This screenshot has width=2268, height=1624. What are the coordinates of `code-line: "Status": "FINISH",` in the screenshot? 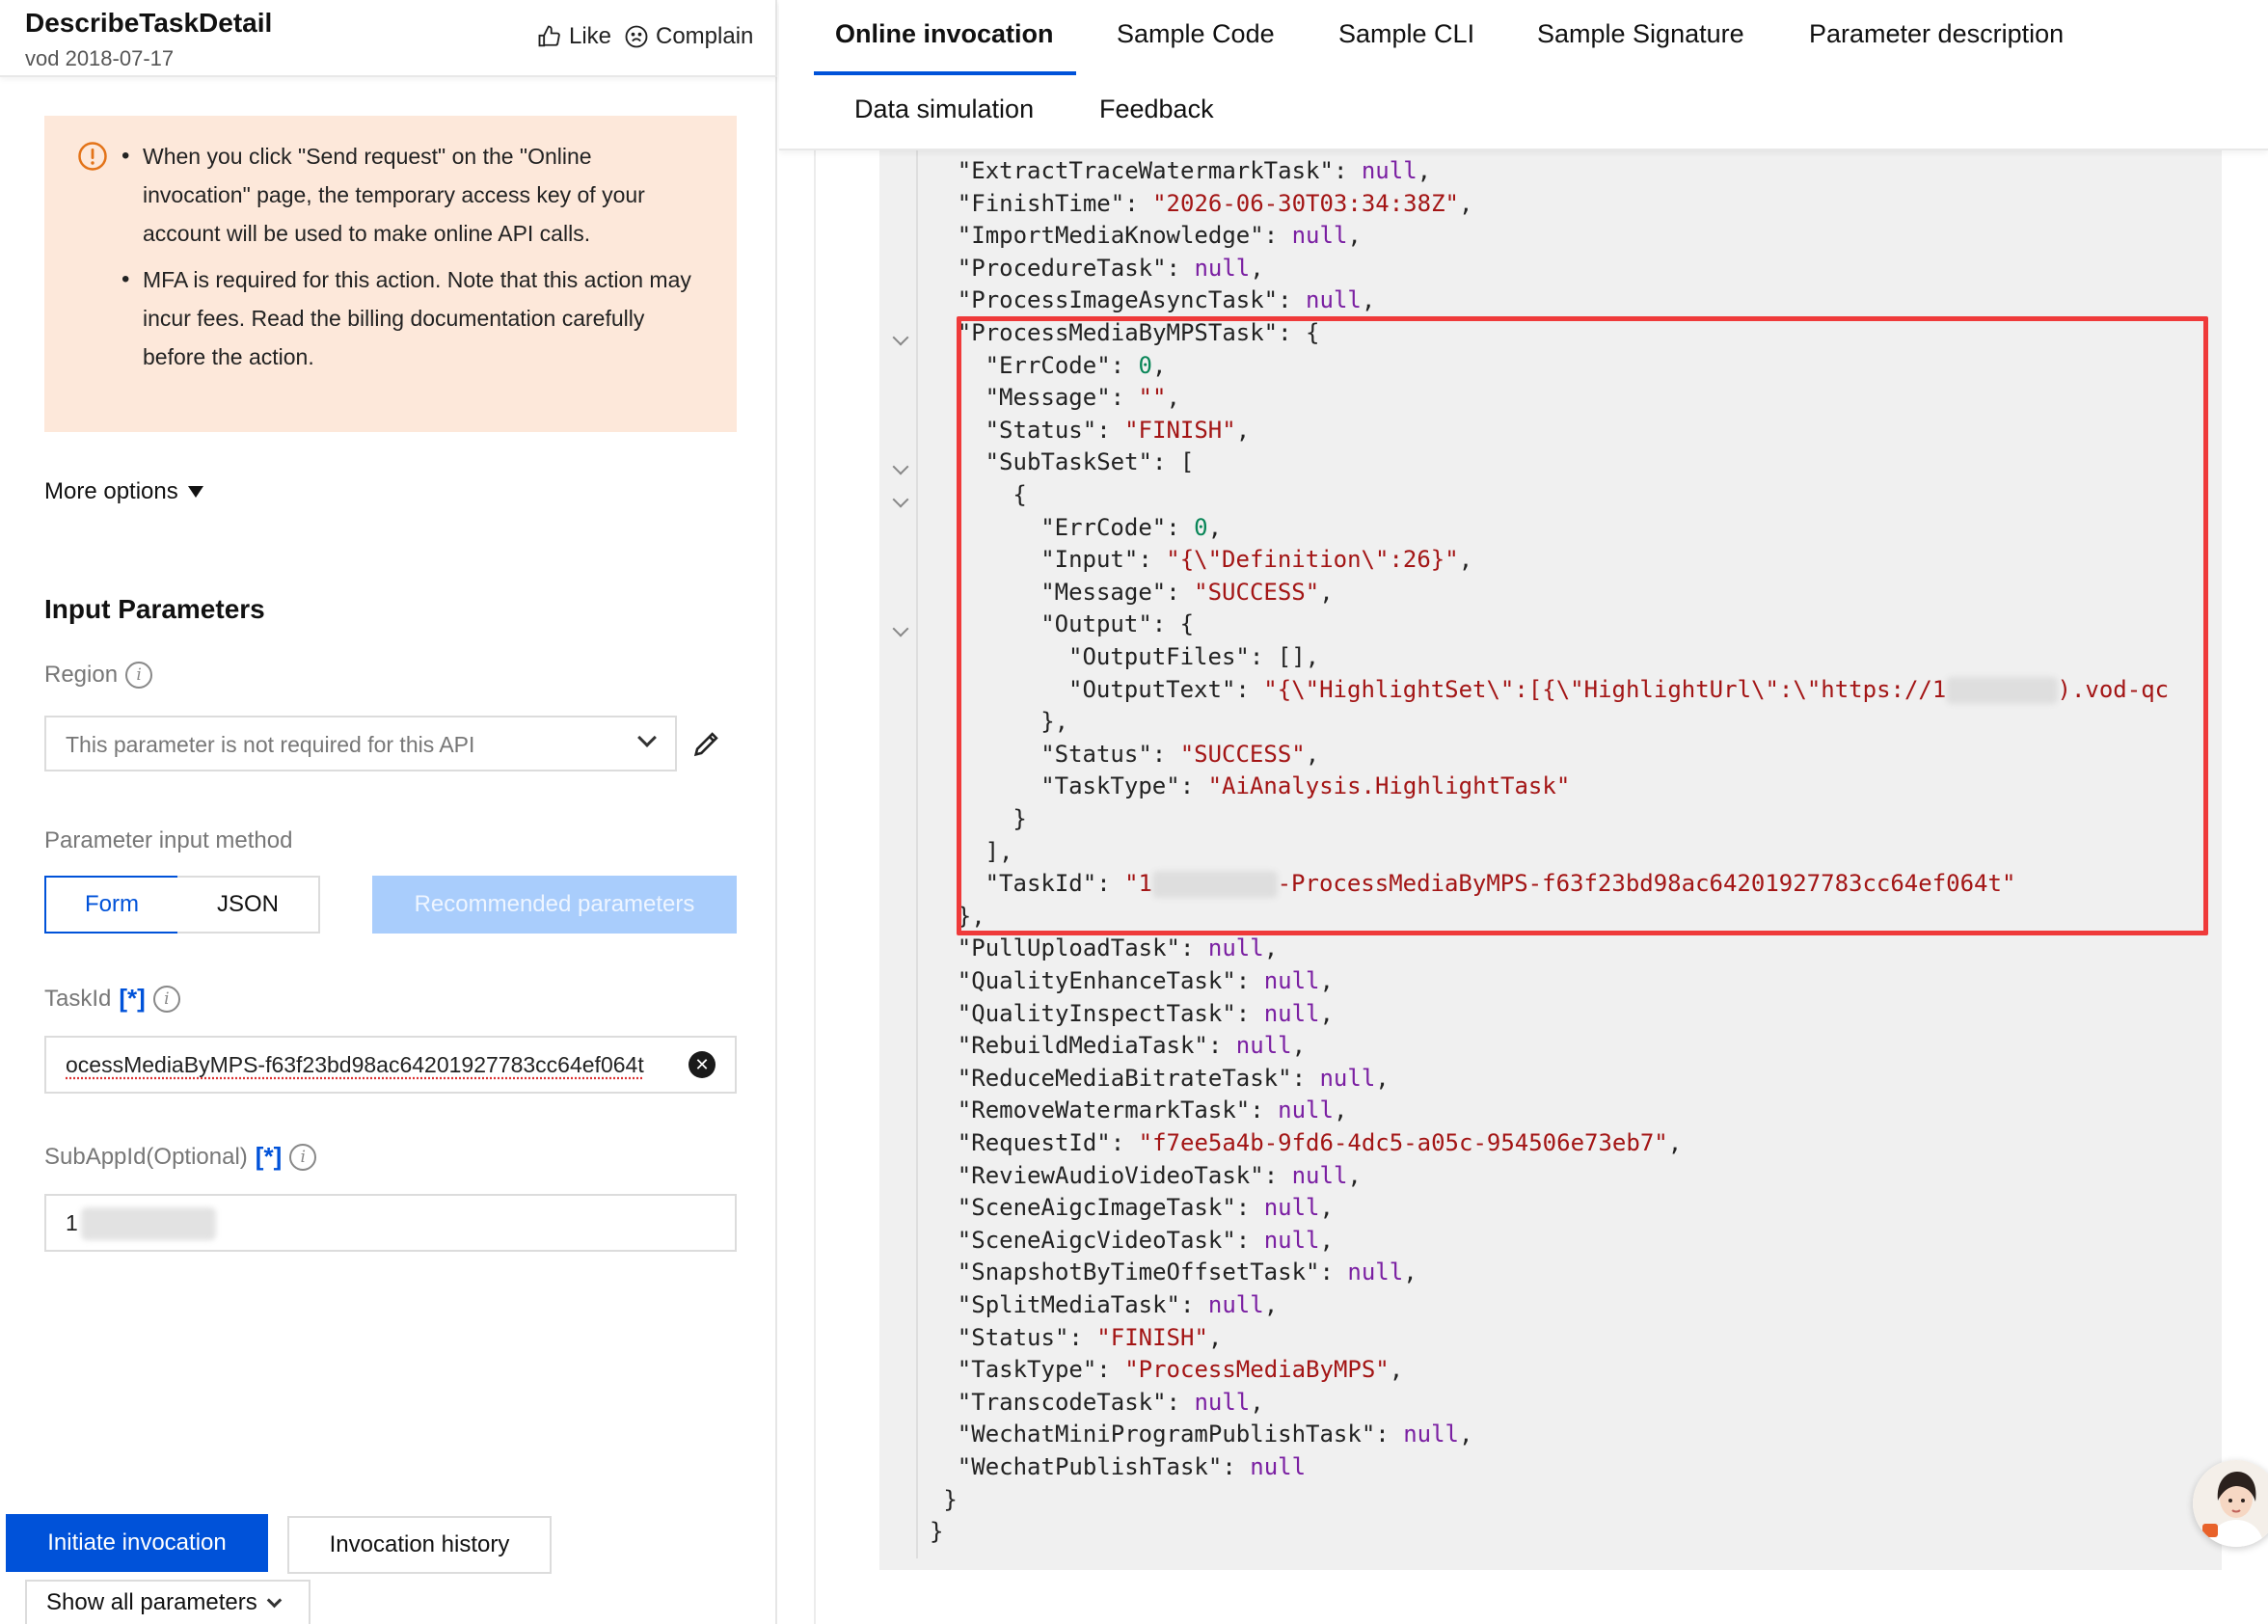 It's located at (1090, 1337).